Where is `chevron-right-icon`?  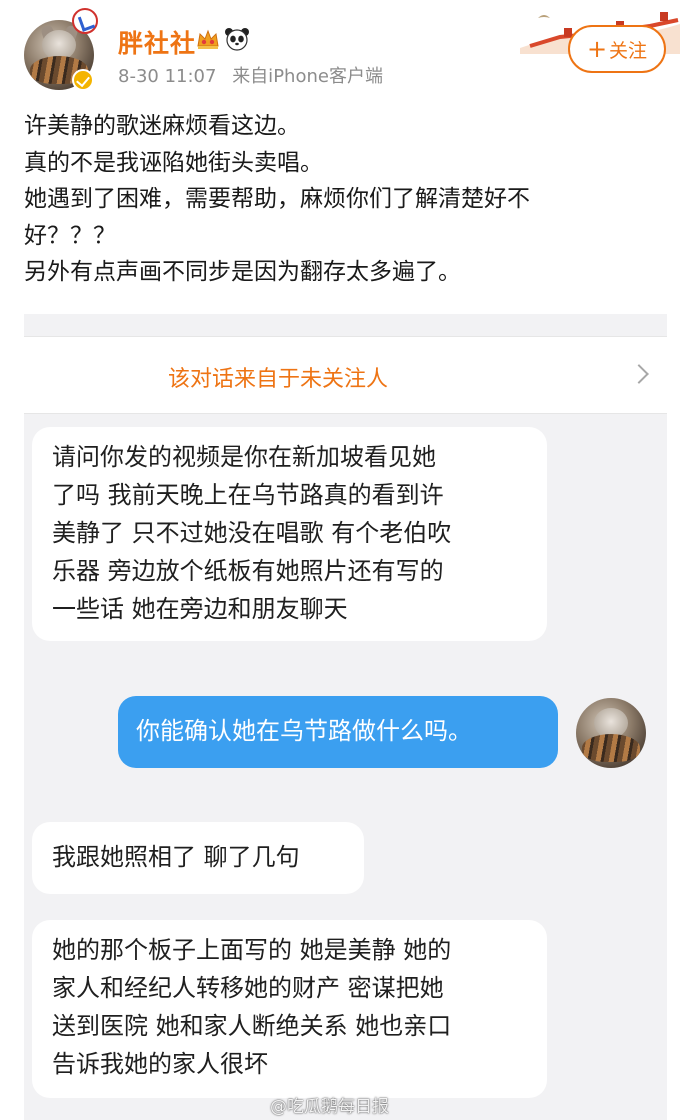 chevron-right-icon is located at coordinates (639, 374).